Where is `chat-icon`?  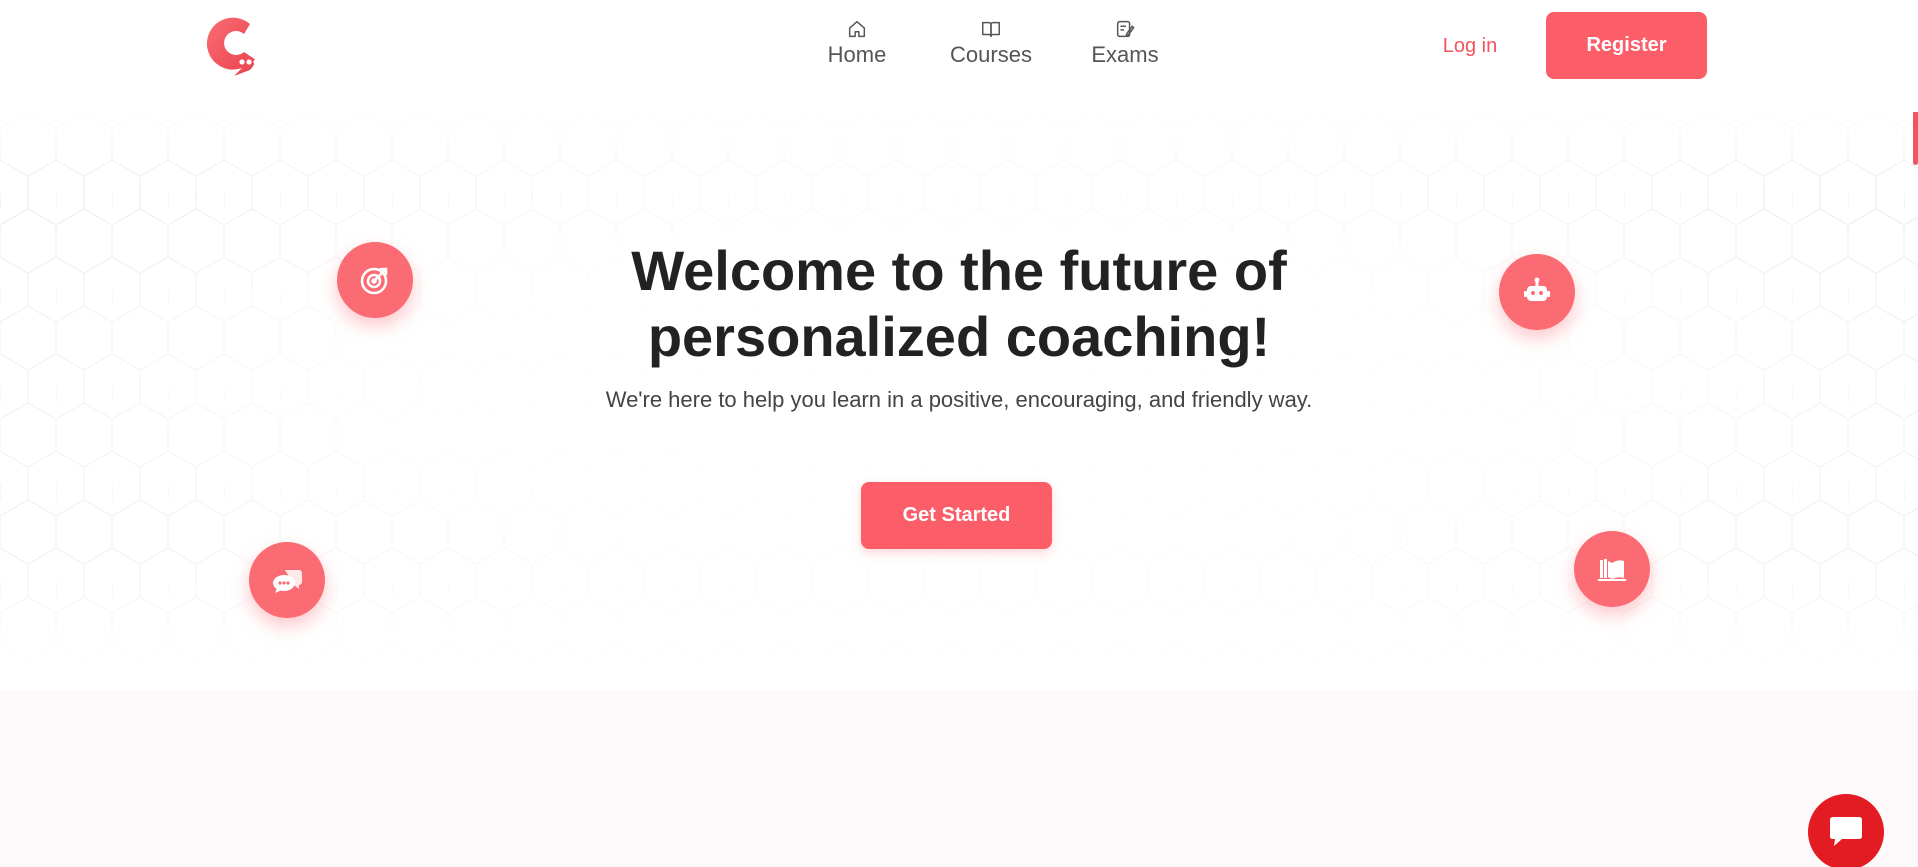
chat-icon is located at coordinates (1846, 831).